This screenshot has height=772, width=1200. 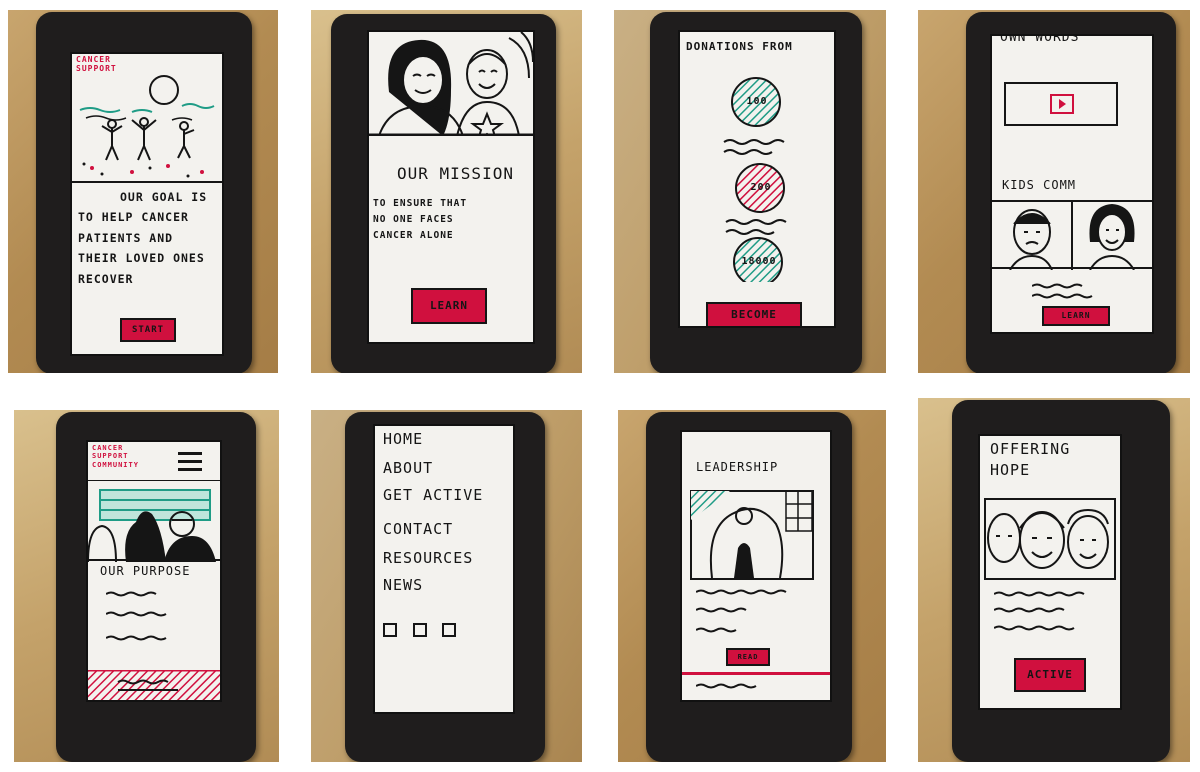 What do you see at coordinates (420, 203) in the screenshot?
I see `mission-line: TO ENSURE THAT` at bounding box center [420, 203].